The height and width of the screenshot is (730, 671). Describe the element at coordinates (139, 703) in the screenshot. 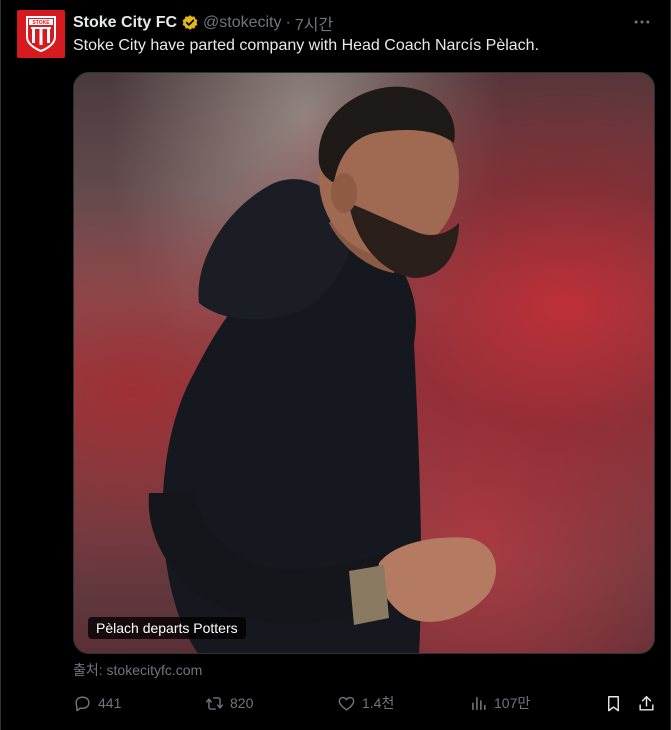

I see `reply-button: 441` at that location.